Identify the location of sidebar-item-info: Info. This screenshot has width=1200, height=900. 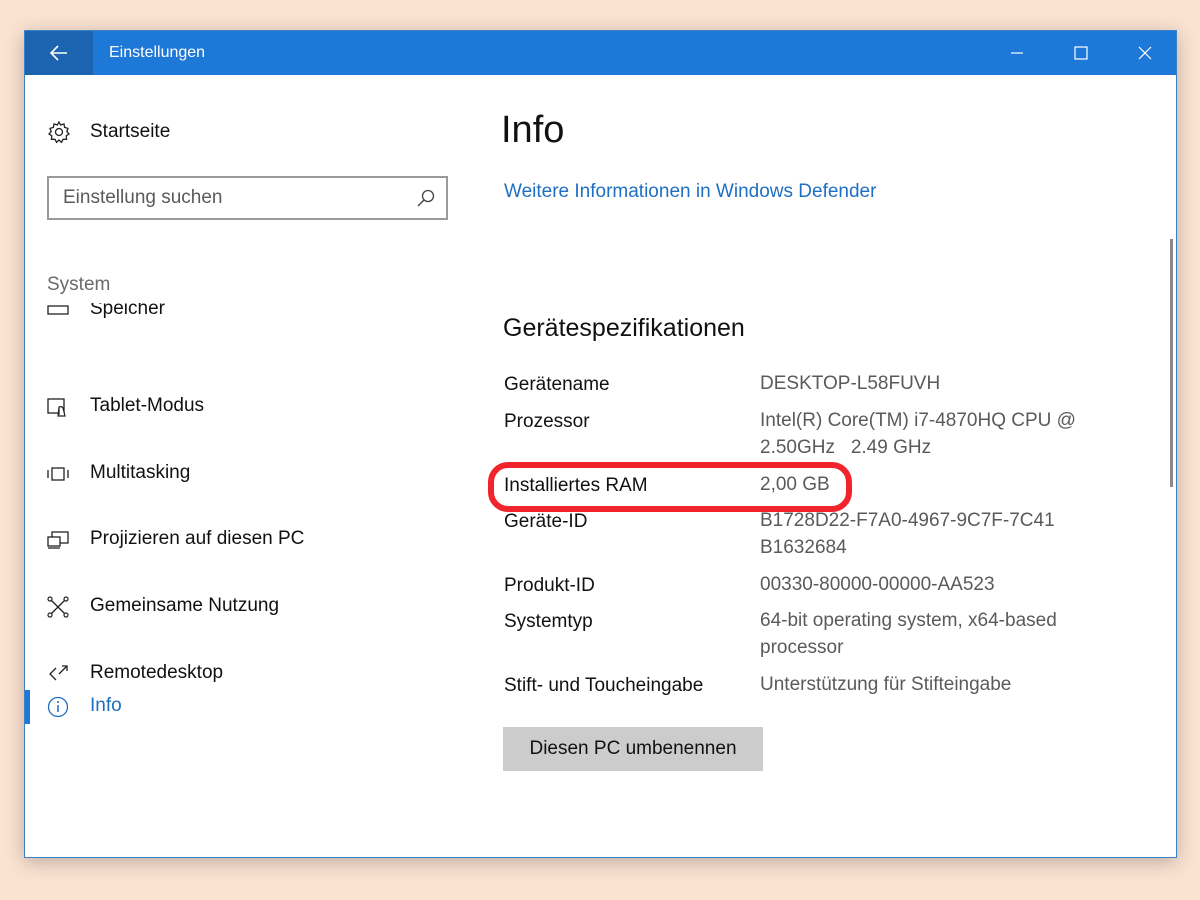
(245, 706).